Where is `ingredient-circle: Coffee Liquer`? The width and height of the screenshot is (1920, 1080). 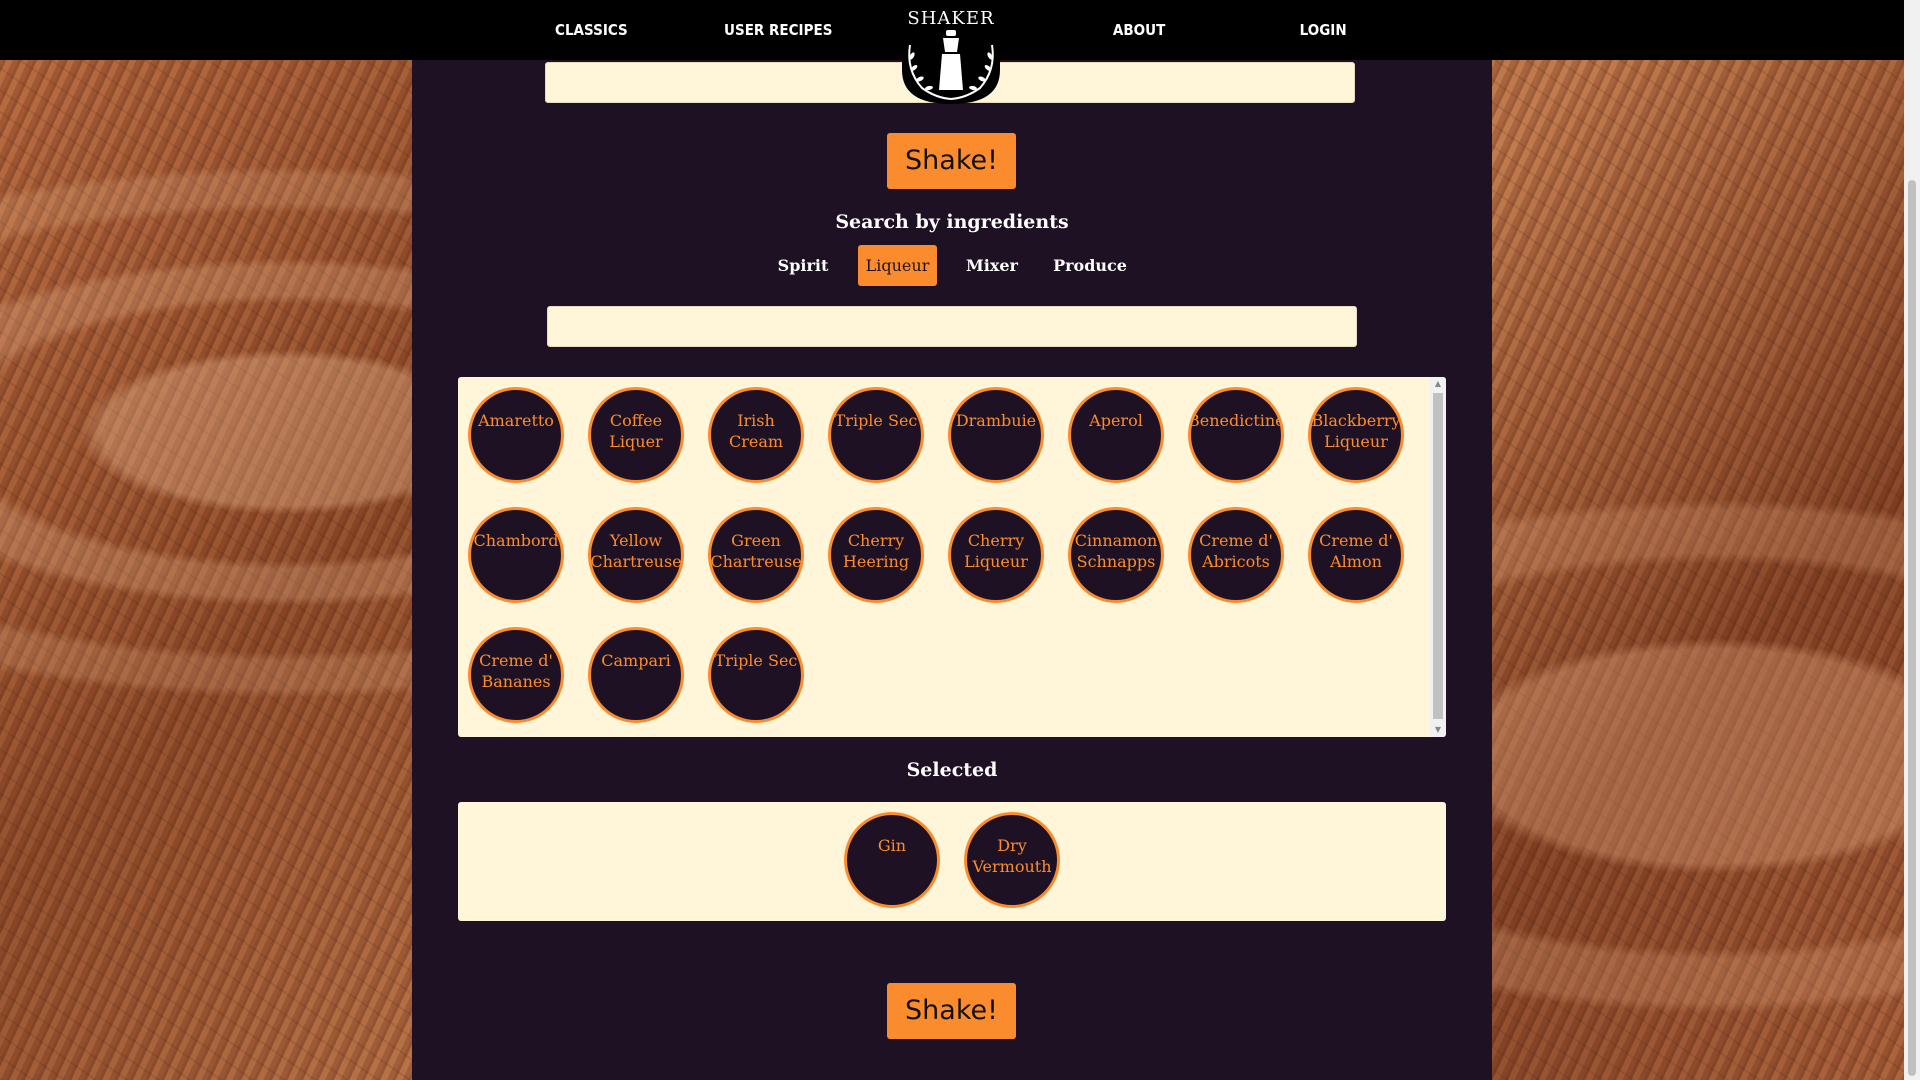
ingredient-circle: Coffee Liquer is located at coordinates (636, 435).